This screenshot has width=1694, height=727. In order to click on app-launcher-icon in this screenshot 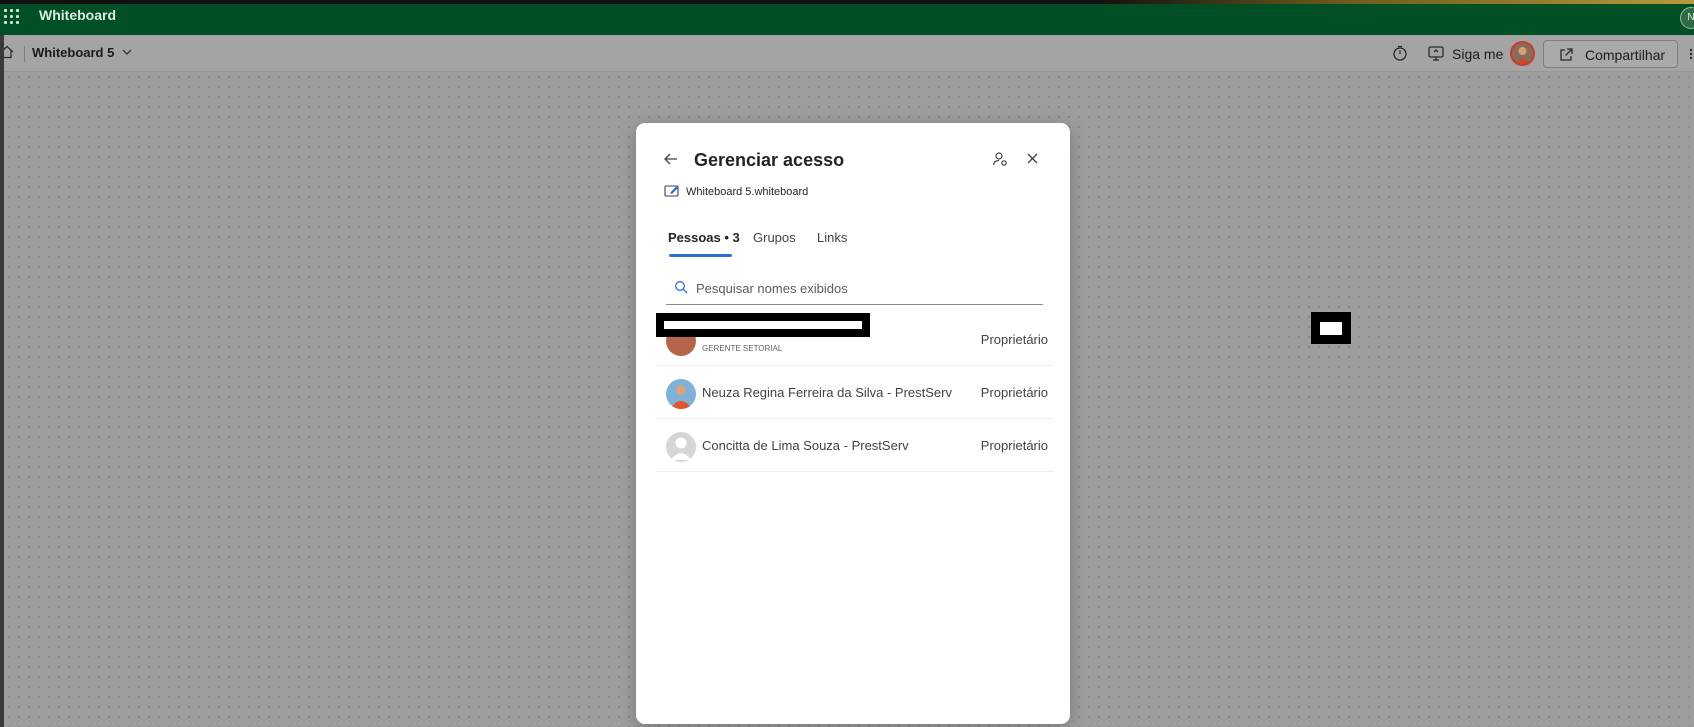, I will do `click(12, 17)`.